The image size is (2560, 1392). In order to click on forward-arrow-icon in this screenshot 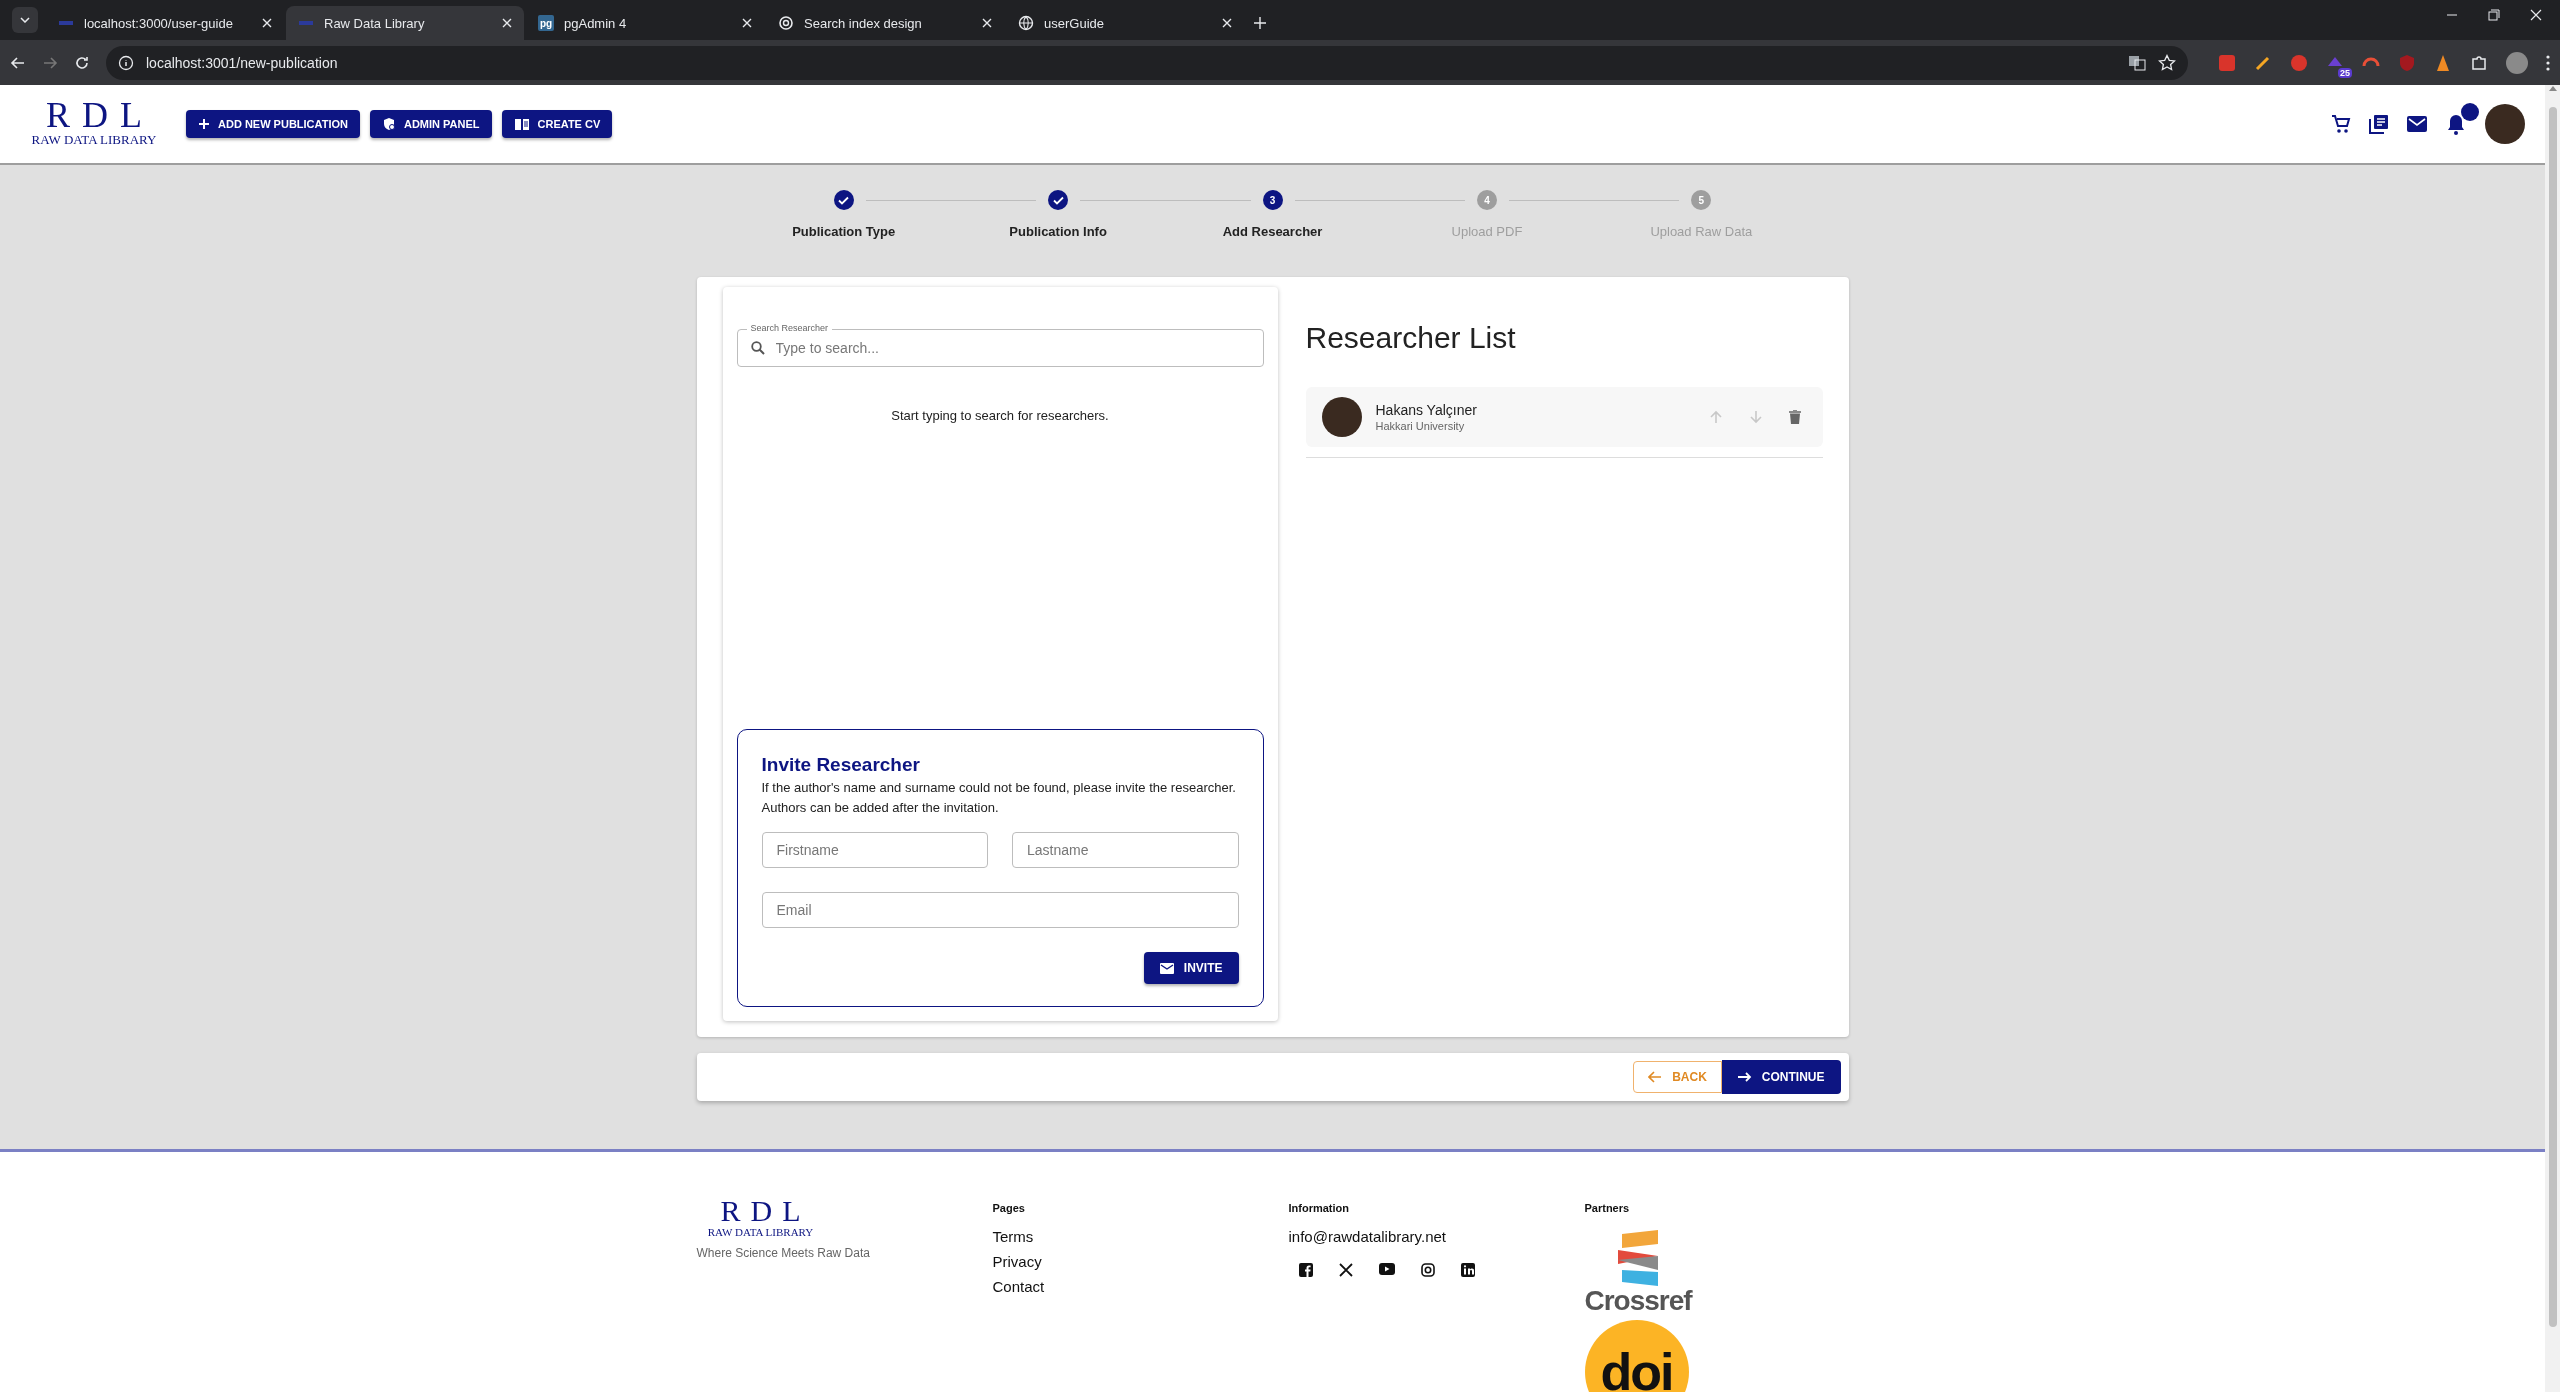, I will do `click(50, 62)`.